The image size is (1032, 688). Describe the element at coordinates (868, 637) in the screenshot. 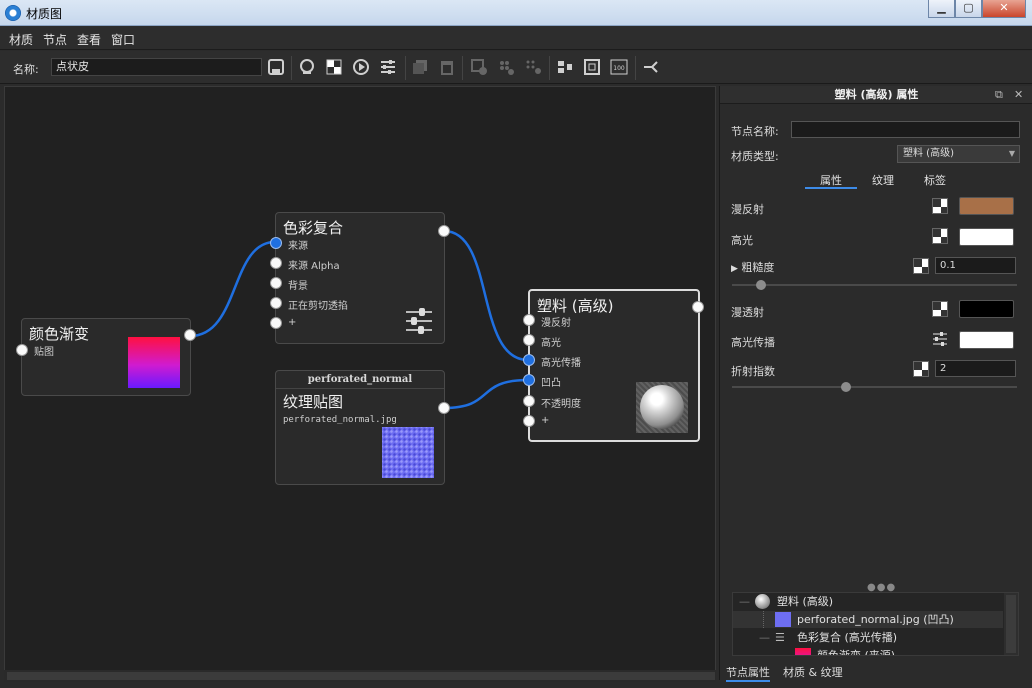

I see `tree-item: — ☰ 色彩复合 (高光传播)` at that location.